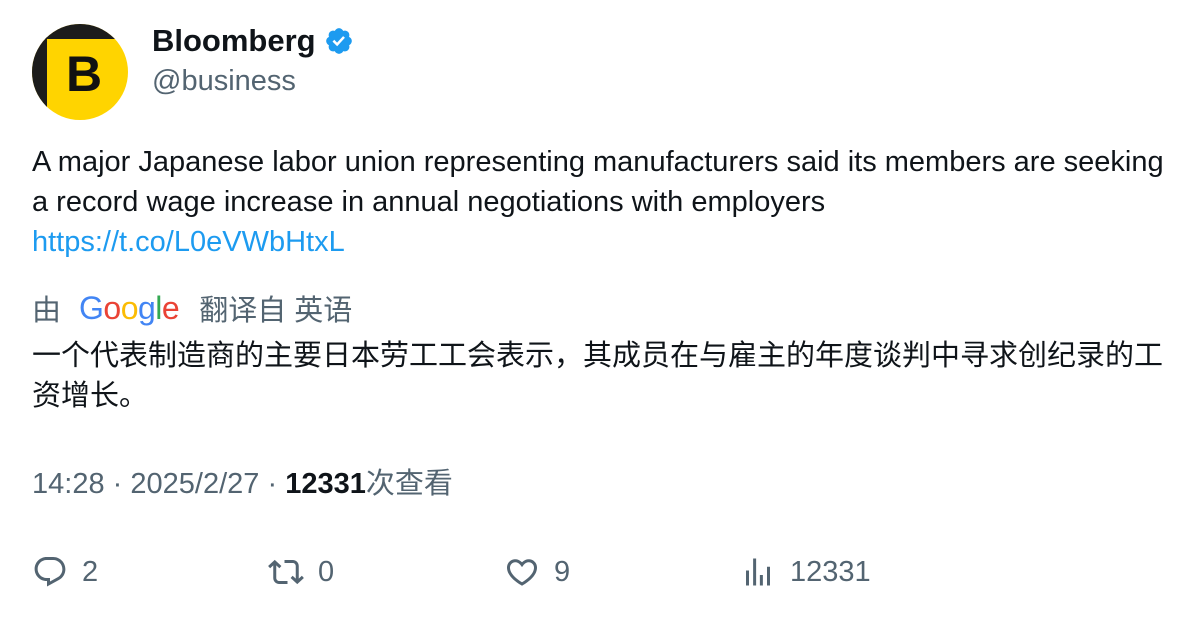 This screenshot has width=1196, height=618. What do you see at coordinates (50, 572) in the screenshot?
I see `reply-icon` at bounding box center [50, 572].